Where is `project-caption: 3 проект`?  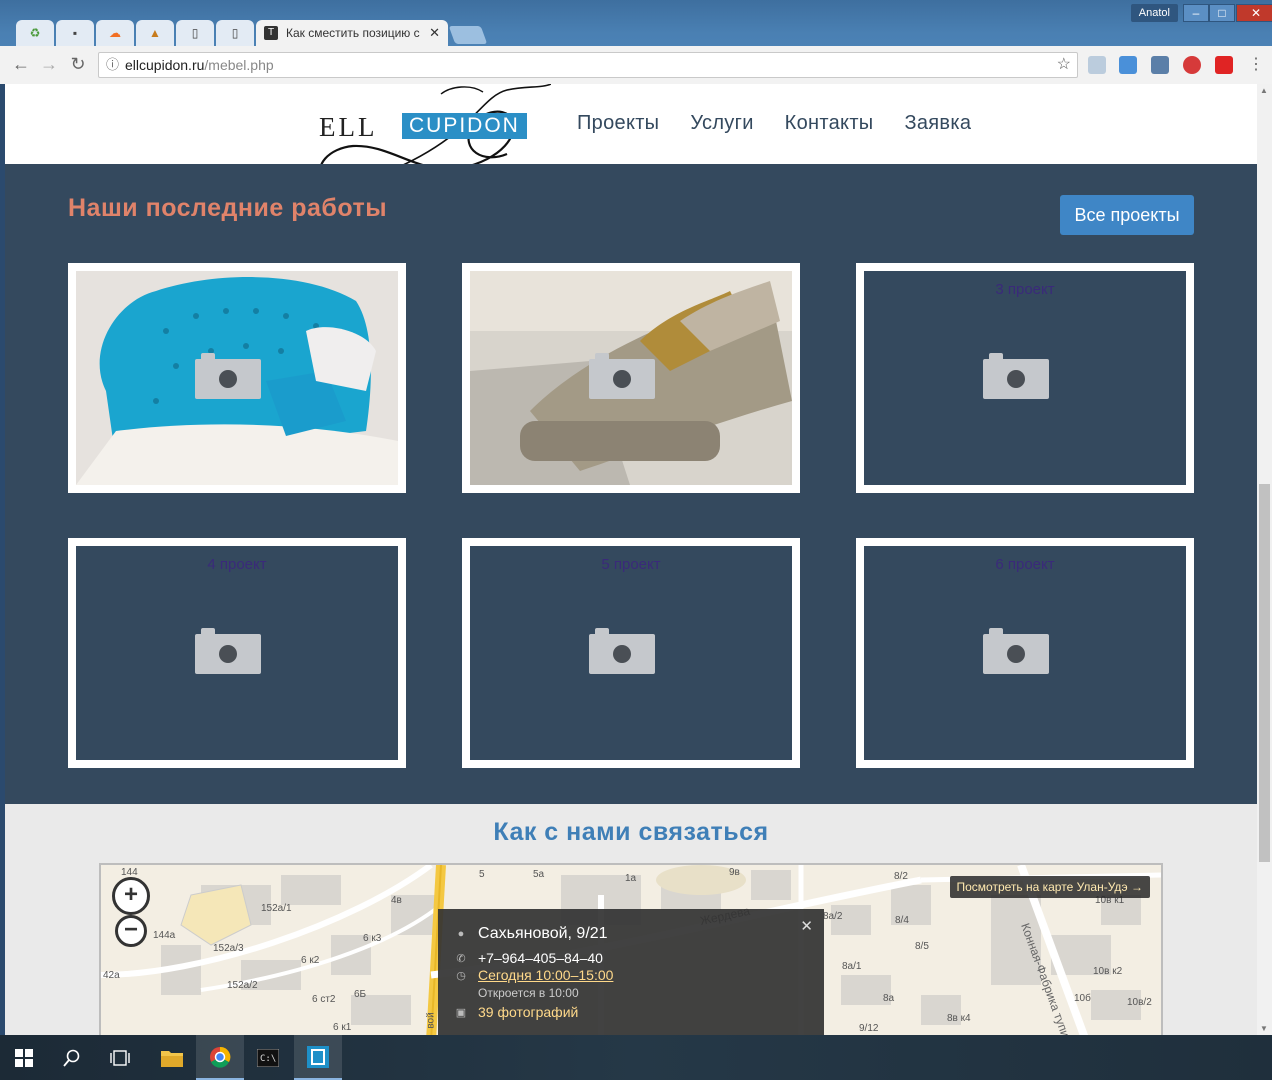 project-caption: 3 проект is located at coordinates (1025, 289).